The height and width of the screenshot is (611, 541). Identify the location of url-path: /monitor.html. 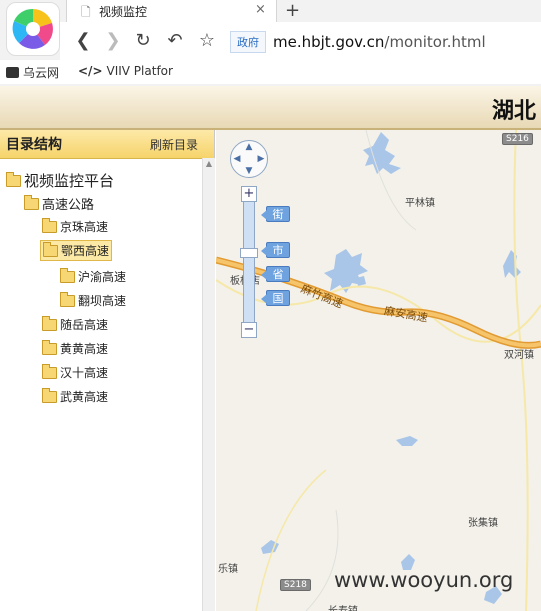
(435, 42).